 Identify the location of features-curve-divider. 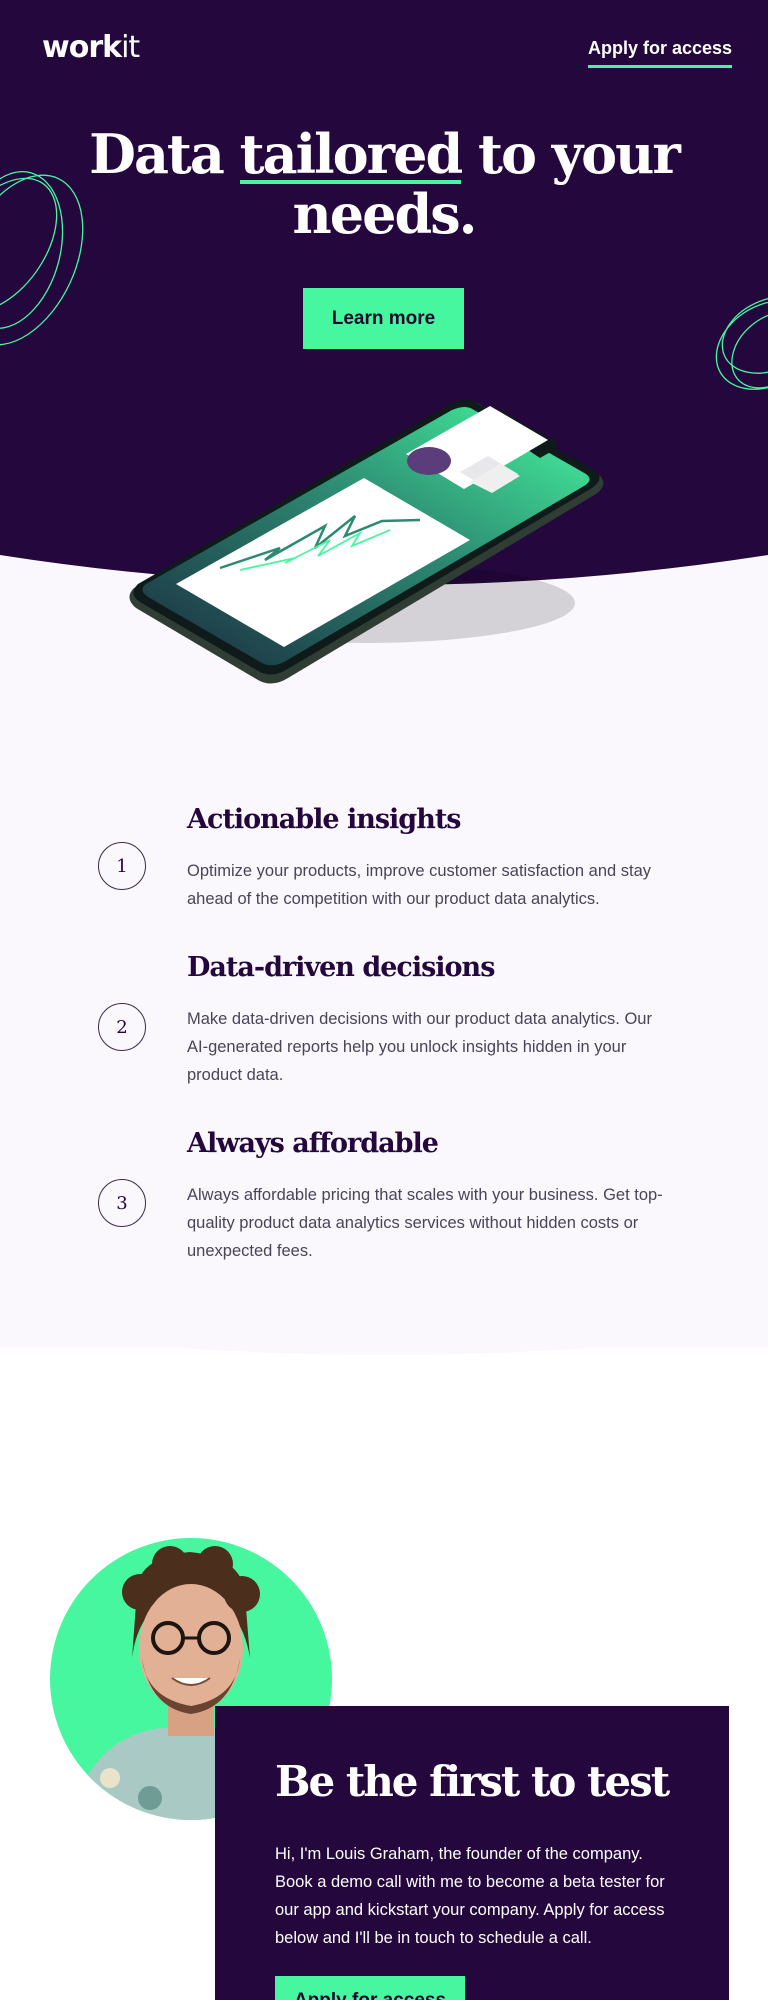
(384, 1327).